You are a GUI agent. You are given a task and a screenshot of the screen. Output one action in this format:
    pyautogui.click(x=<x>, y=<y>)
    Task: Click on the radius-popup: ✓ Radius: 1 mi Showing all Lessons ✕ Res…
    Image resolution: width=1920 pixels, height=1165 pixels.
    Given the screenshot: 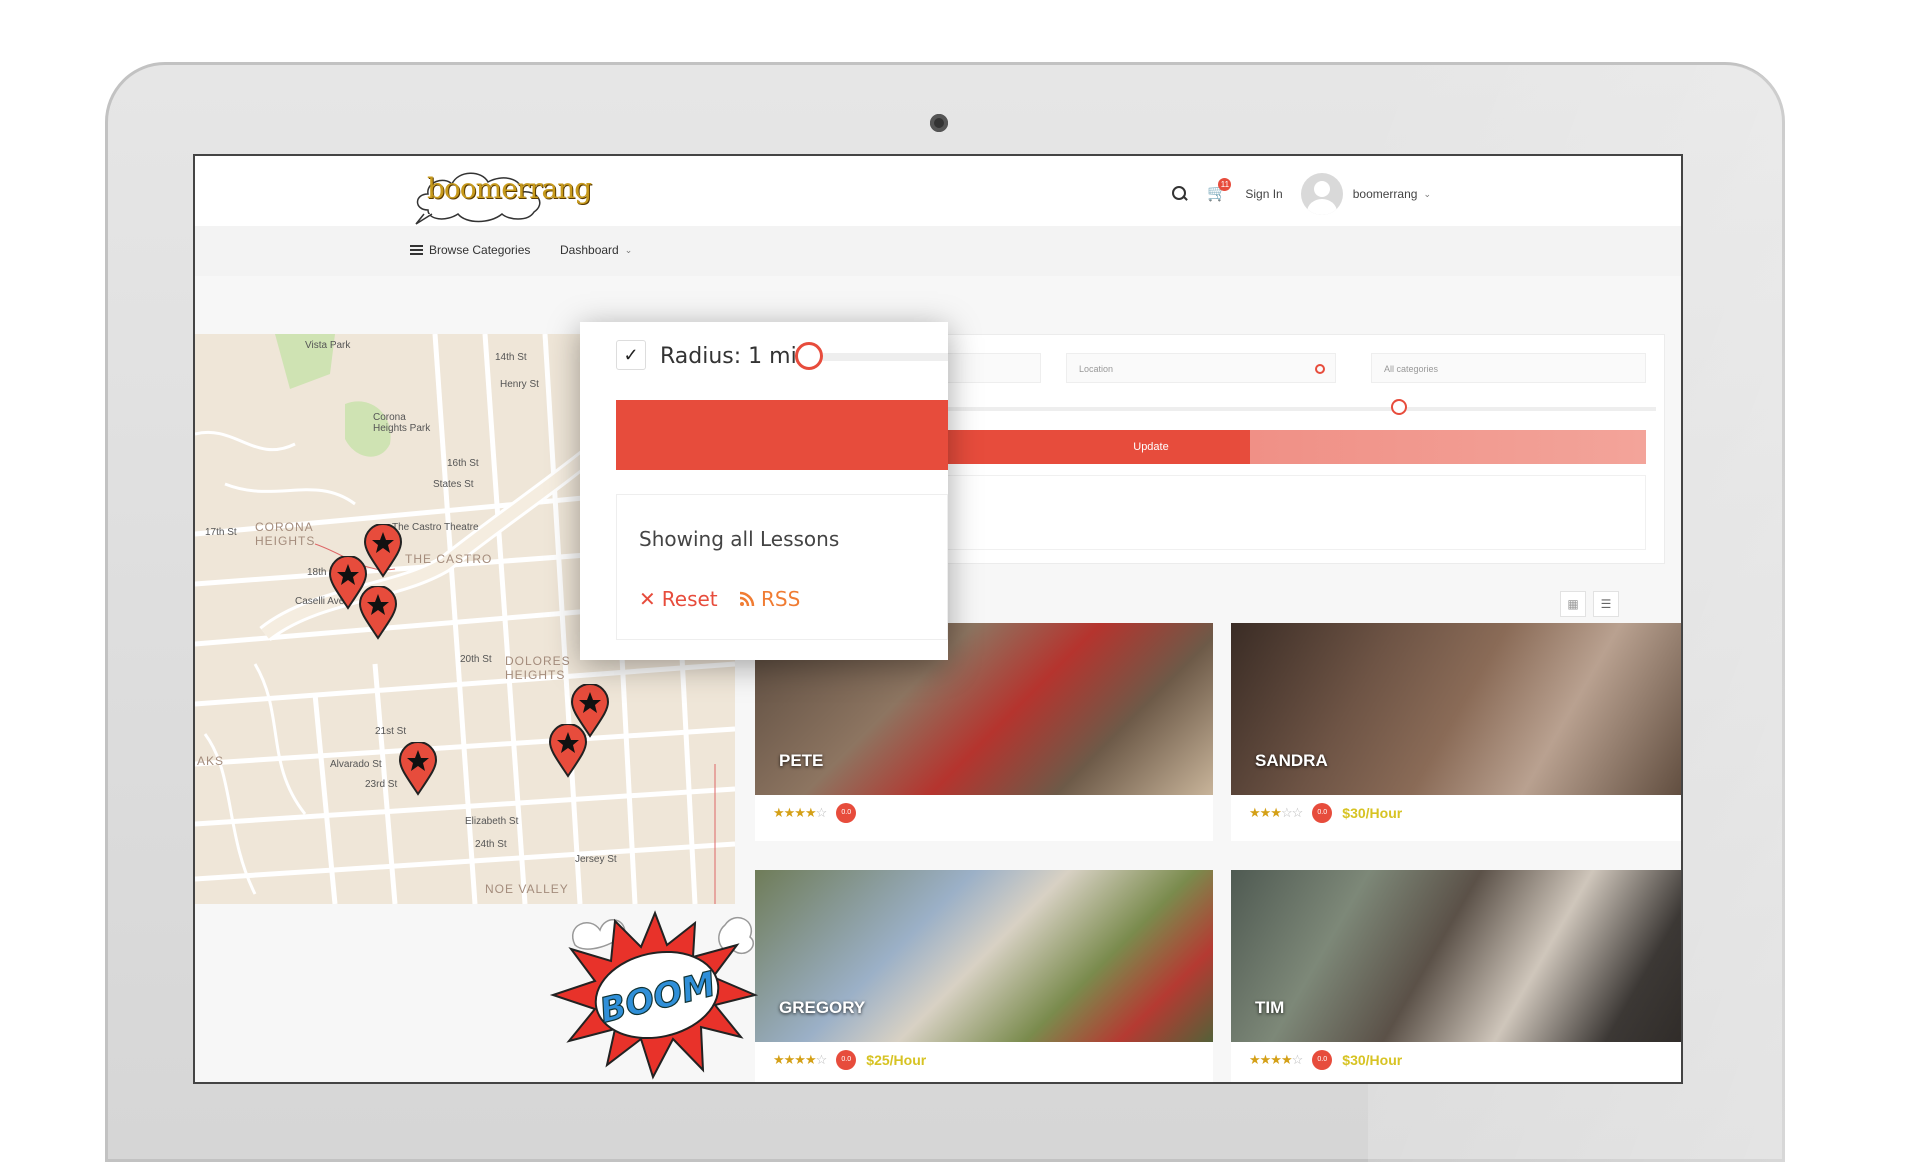 What is the action you would take?
    pyautogui.click(x=764, y=491)
    